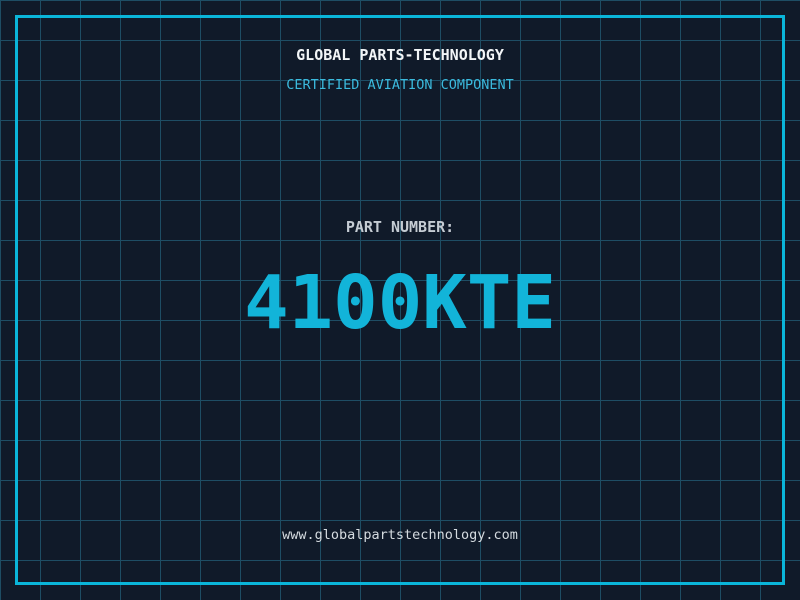  Describe the element at coordinates (400, 55) in the screenshot. I see `page-title: GLOBAL PARTS-TECHNOLOGY` at that location.